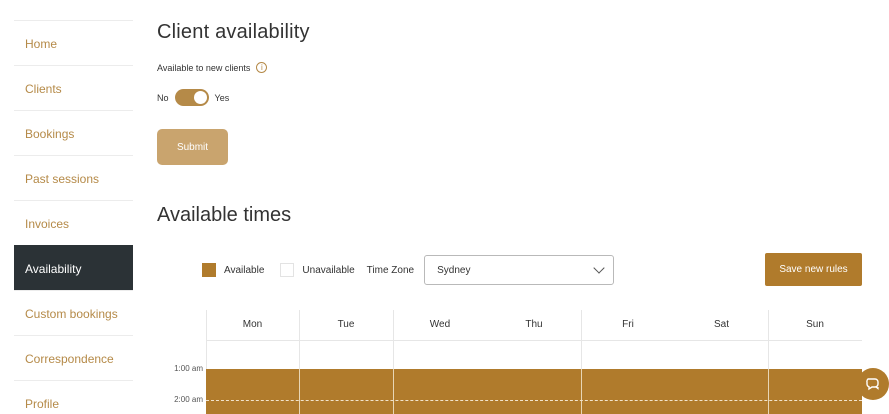  What do you see at coordinates (815, 324) in the screenshot?
I see `day-header-sun: Sun` at bounding box center [815, 324].